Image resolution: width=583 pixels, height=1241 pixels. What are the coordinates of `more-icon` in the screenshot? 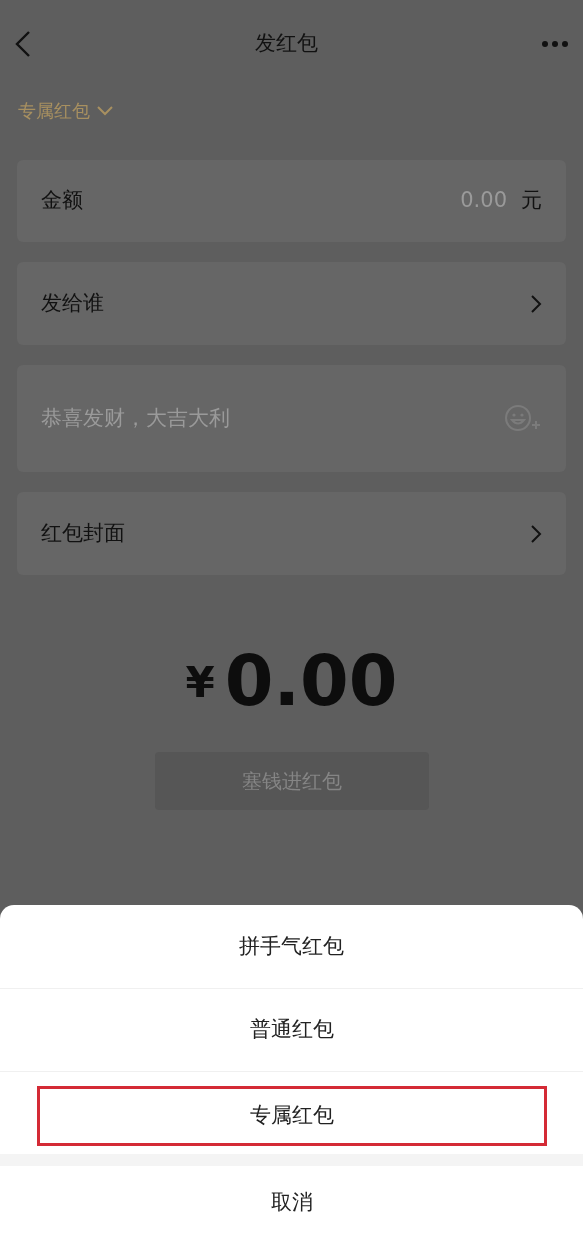 It's located at (555, 44).